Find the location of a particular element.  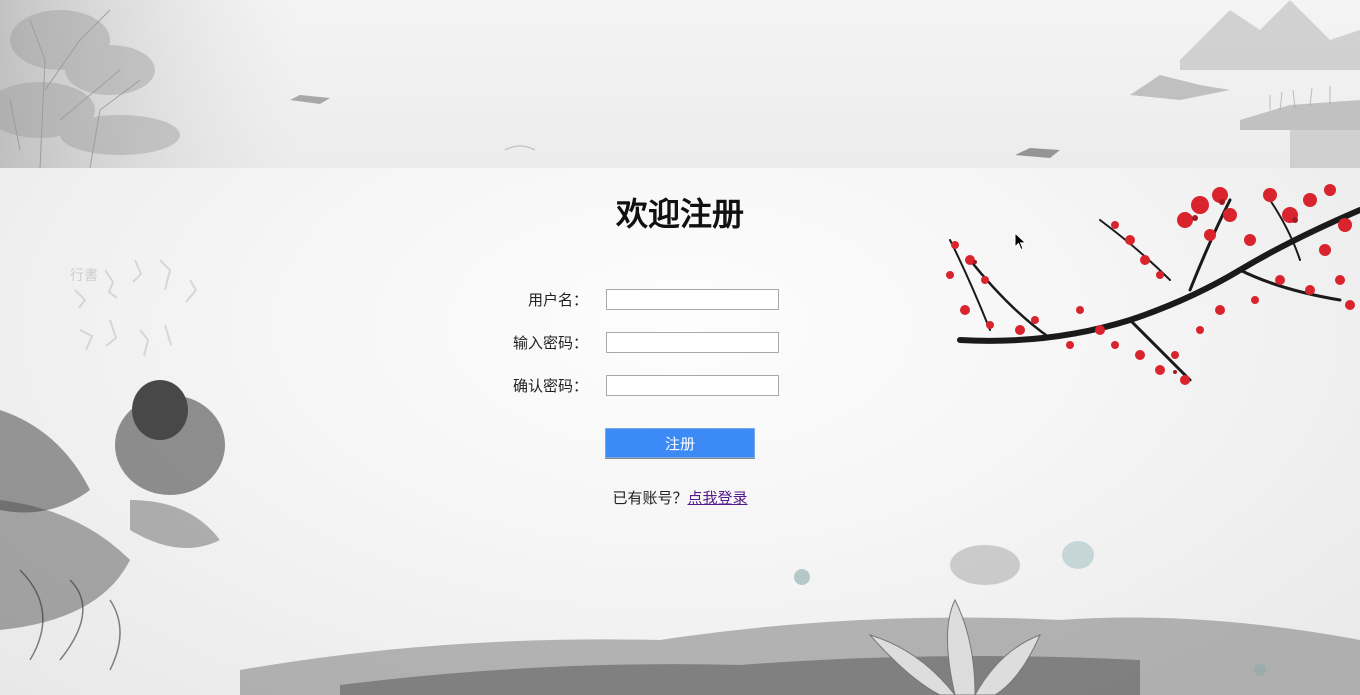

confirm-password-row: 确认密码： is located at coordinates (680, 387).